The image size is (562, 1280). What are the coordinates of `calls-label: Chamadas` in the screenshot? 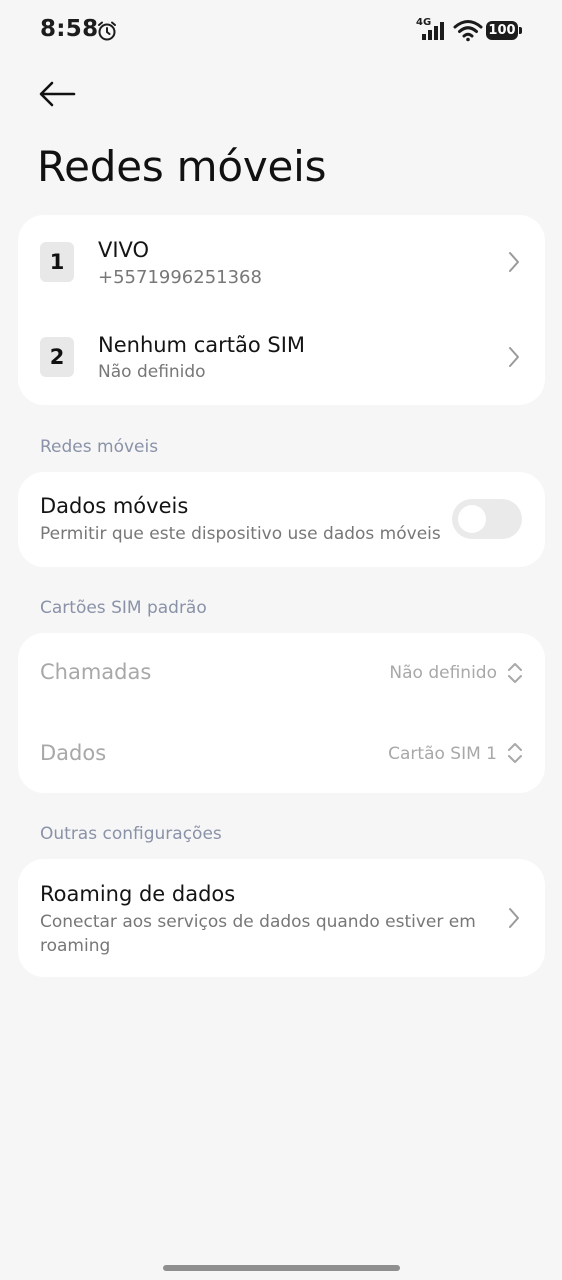 It's located at (96, 672).